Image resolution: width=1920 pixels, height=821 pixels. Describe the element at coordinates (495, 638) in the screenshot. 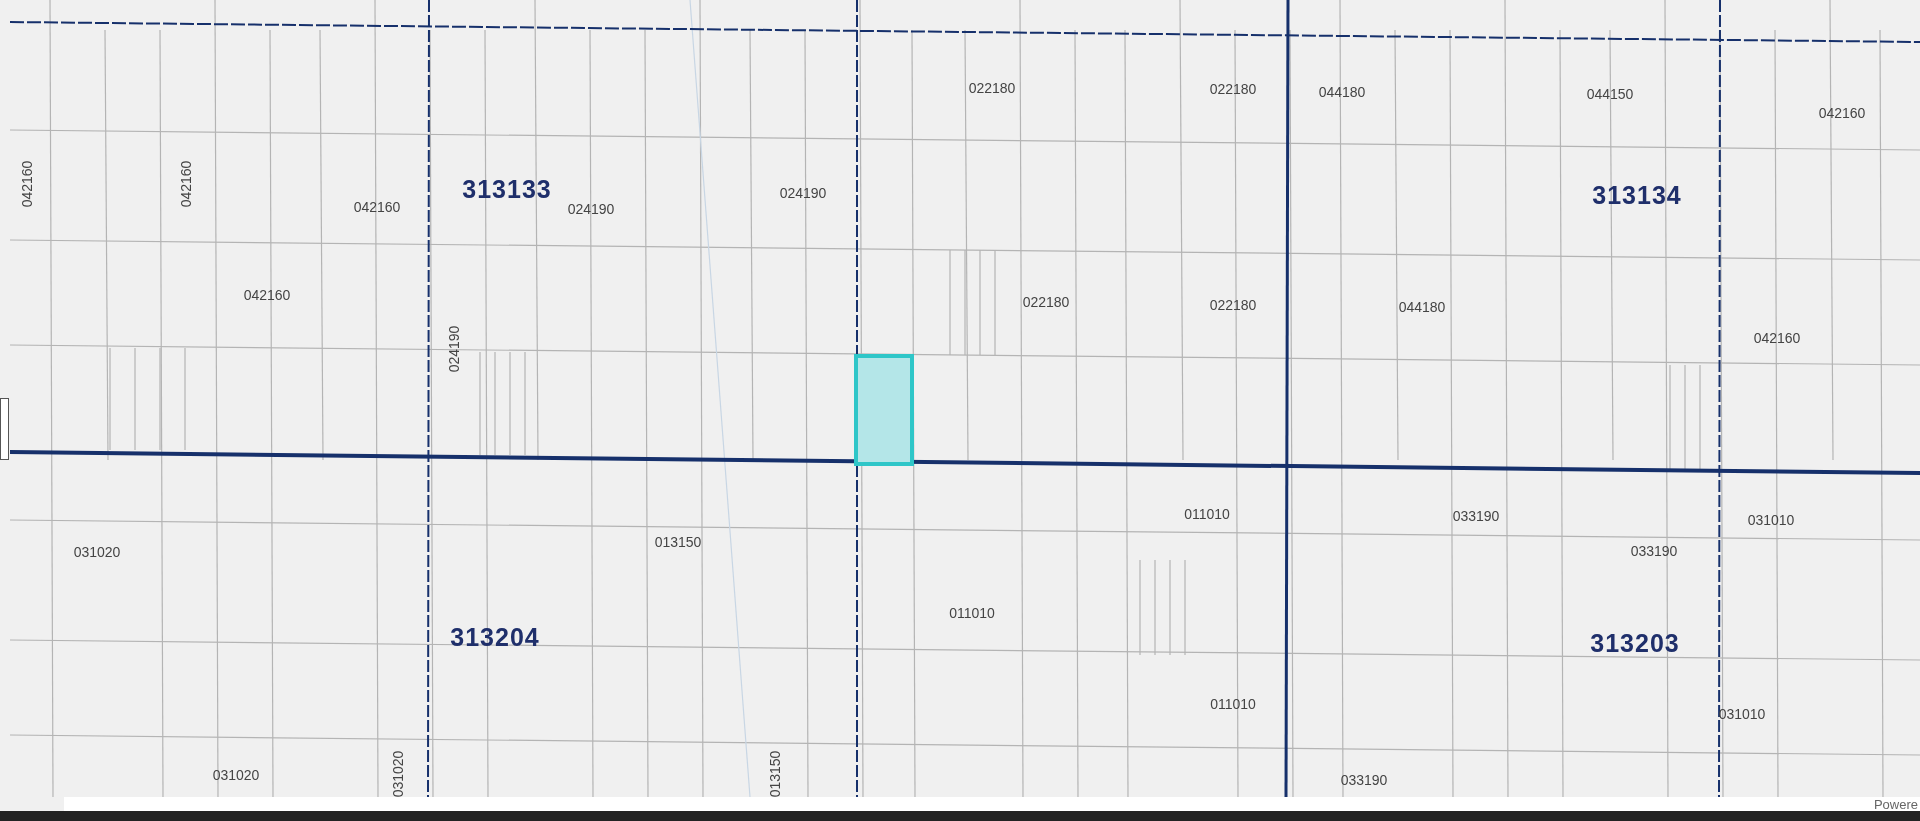

I see `section-number-label: 313204` at that location.